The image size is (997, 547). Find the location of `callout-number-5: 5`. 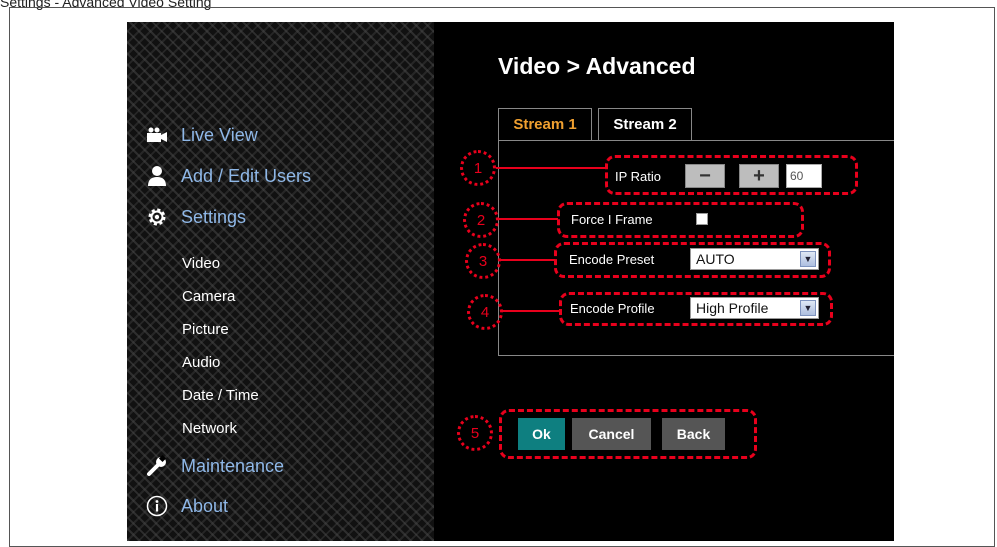

callout-number-5: 5 is located at coordinates (475, 433).